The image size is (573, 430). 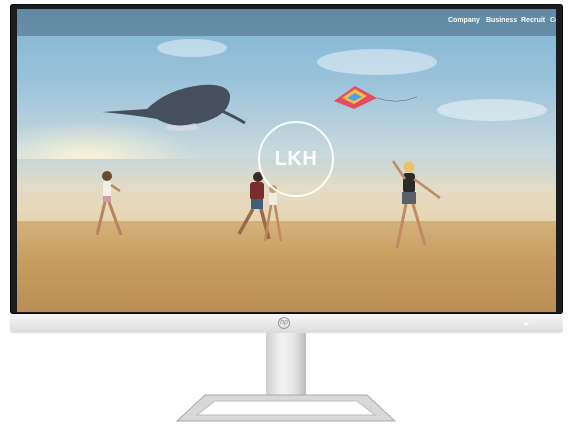 I want to click on monitor-chin: hp, so click(x=286, y=323).